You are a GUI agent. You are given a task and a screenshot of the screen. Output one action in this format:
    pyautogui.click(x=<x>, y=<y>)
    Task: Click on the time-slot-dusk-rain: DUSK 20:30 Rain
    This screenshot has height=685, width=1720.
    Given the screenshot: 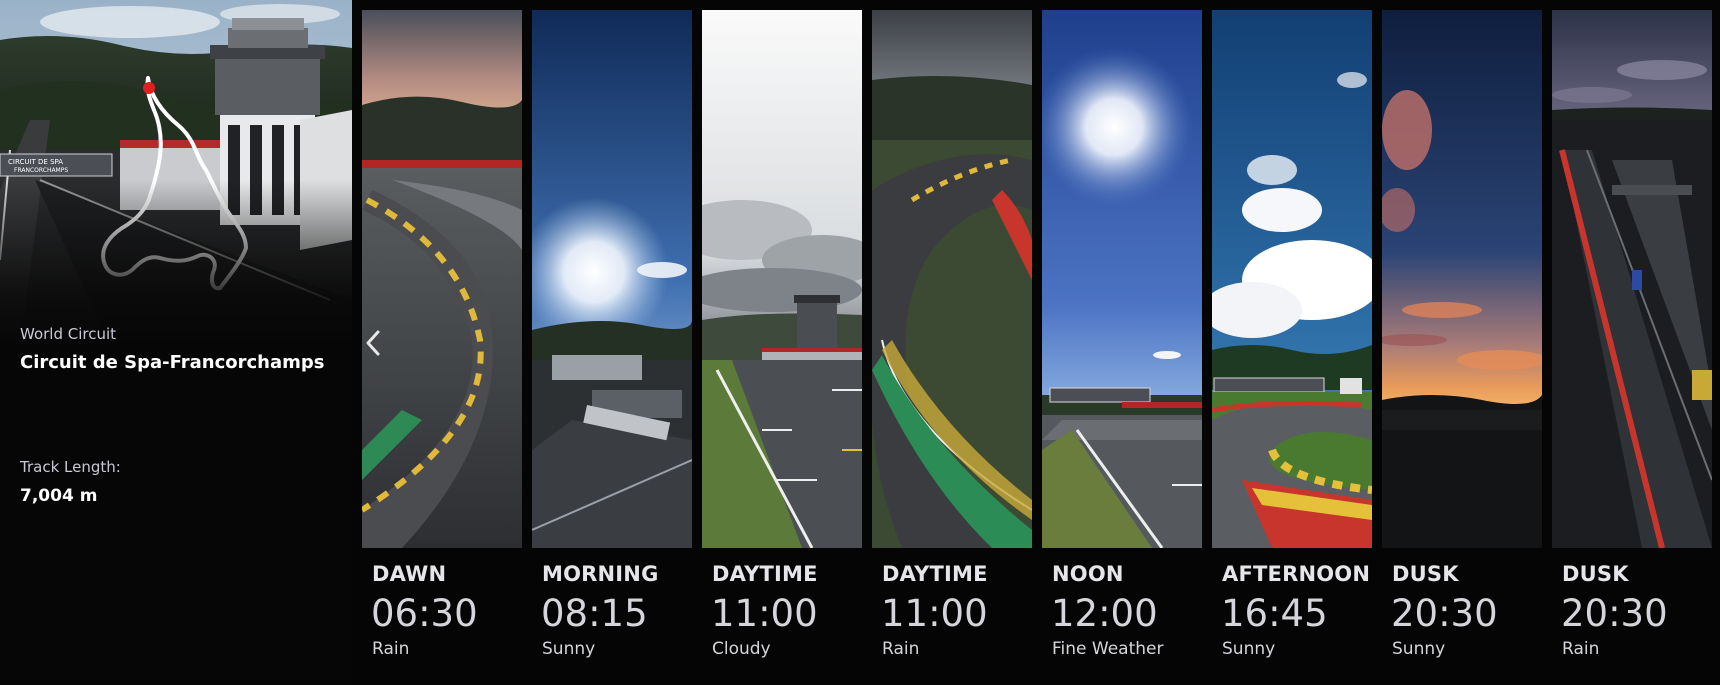 What is the action you would take?
    pyautogui.click(x=1632, y=340)
    